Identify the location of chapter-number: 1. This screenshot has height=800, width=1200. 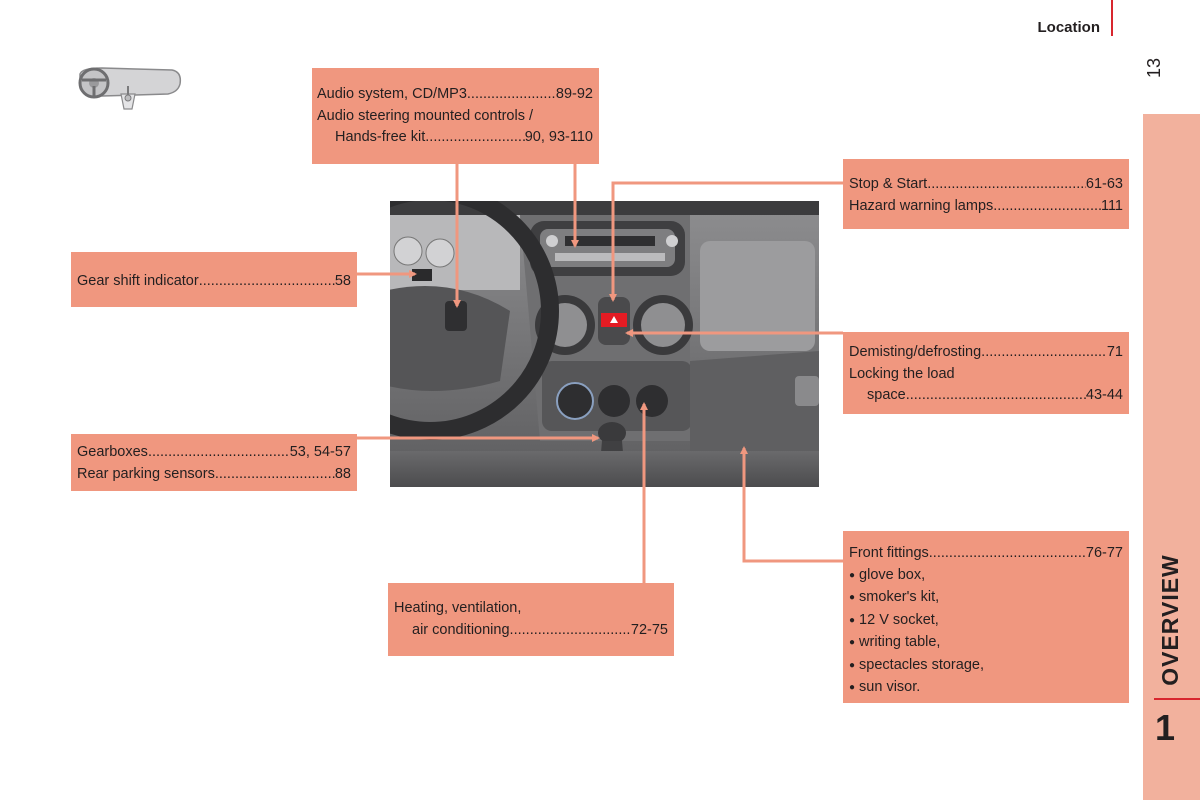
(1165, 727).